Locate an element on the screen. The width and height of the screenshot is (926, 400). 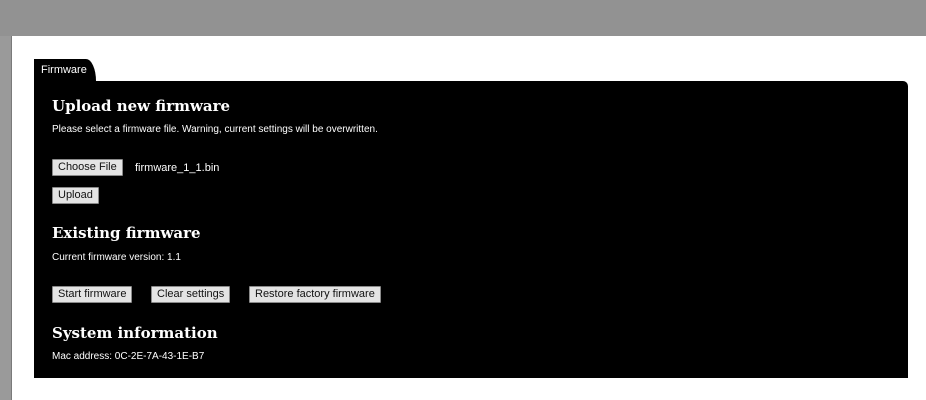
upload-button: Upload is located at coordinates (75, 195).